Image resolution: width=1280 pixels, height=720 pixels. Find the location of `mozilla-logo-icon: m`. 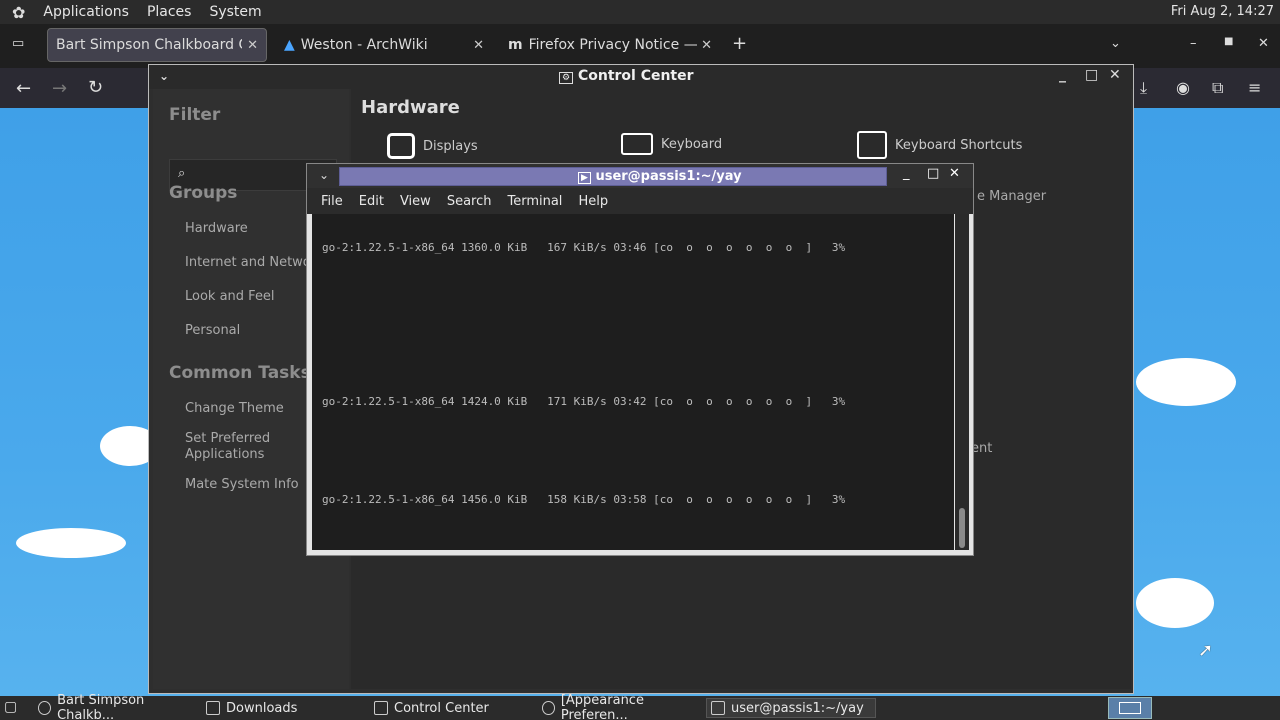

mozilla-logo-icon: m is located at coordinates (515, 45).